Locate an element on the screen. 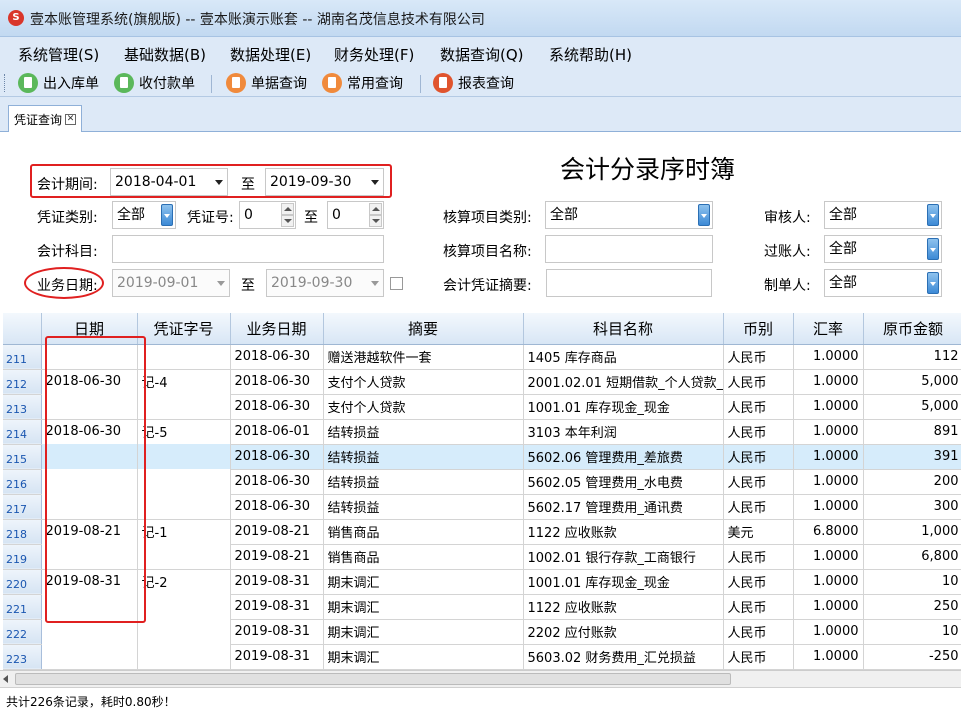 The width and height of the screenshot is (961, 711). common-query-button: 常用查询 is located at coordinates (362, 83).